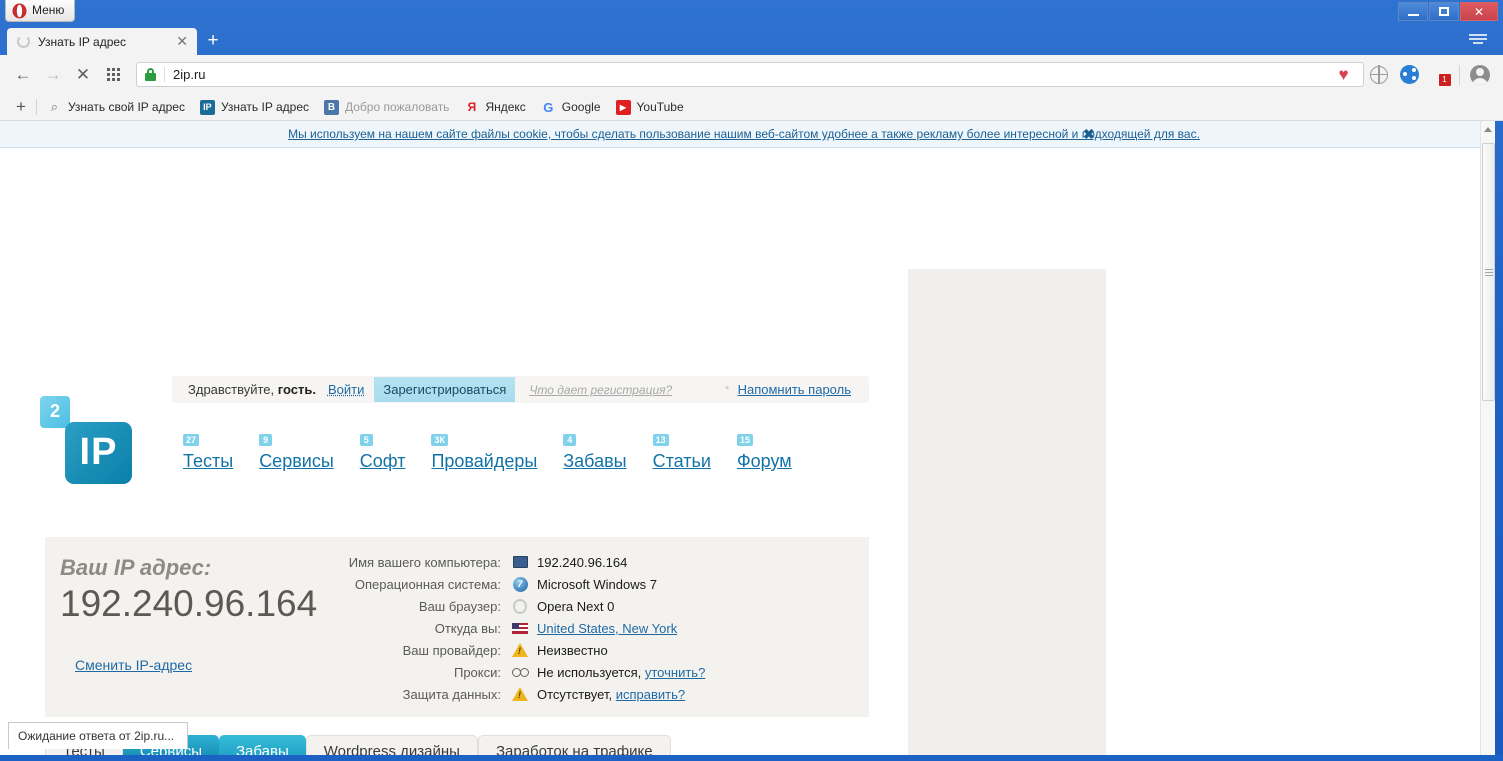 Image resolution: width=1503 pixels, height=761 pixels. Describe the element at coordinates (1487, 438) in the screenshot. I see `vertical-scrollbar` at that location.